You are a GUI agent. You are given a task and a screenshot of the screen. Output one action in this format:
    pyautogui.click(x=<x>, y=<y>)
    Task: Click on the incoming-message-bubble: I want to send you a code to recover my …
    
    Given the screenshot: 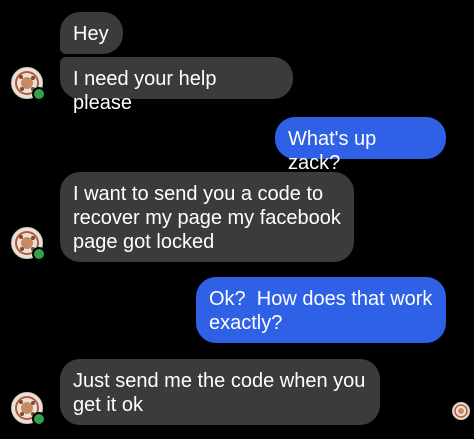 What is the action you would take?
    pyautogui.click(x=207, y=217)
    